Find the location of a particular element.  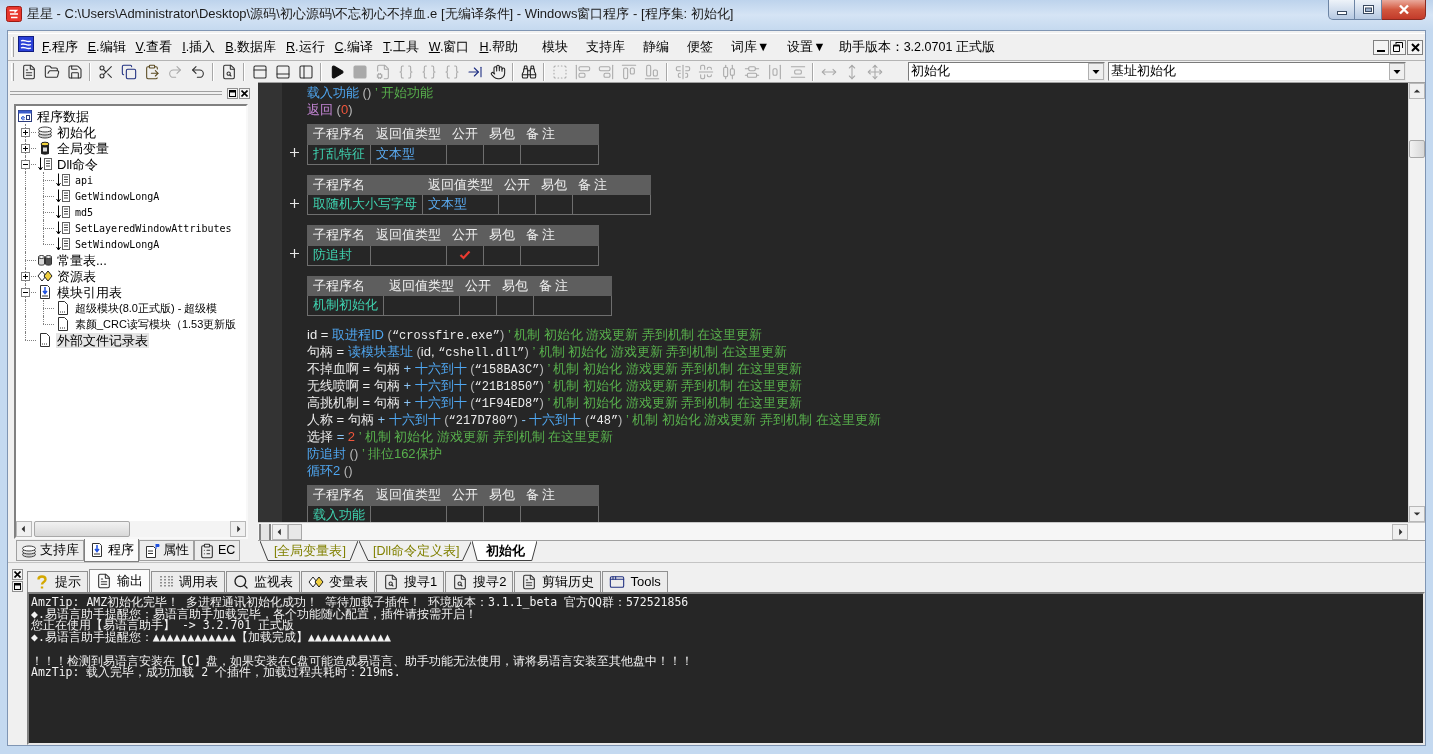

output-tab: 输出 is located at coordinates (119, 580).